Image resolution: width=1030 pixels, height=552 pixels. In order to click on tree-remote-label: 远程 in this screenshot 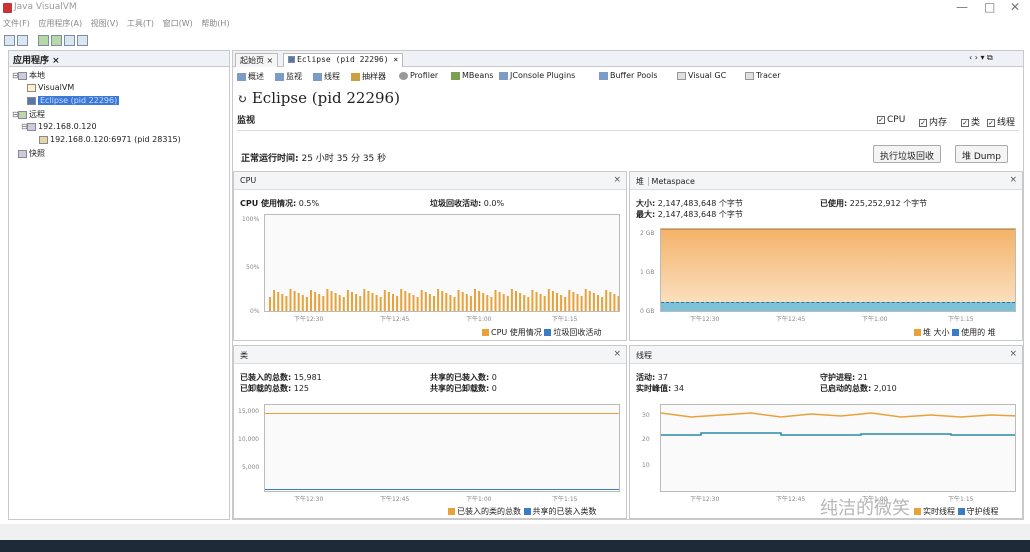, I will do `click(37, 114)`.